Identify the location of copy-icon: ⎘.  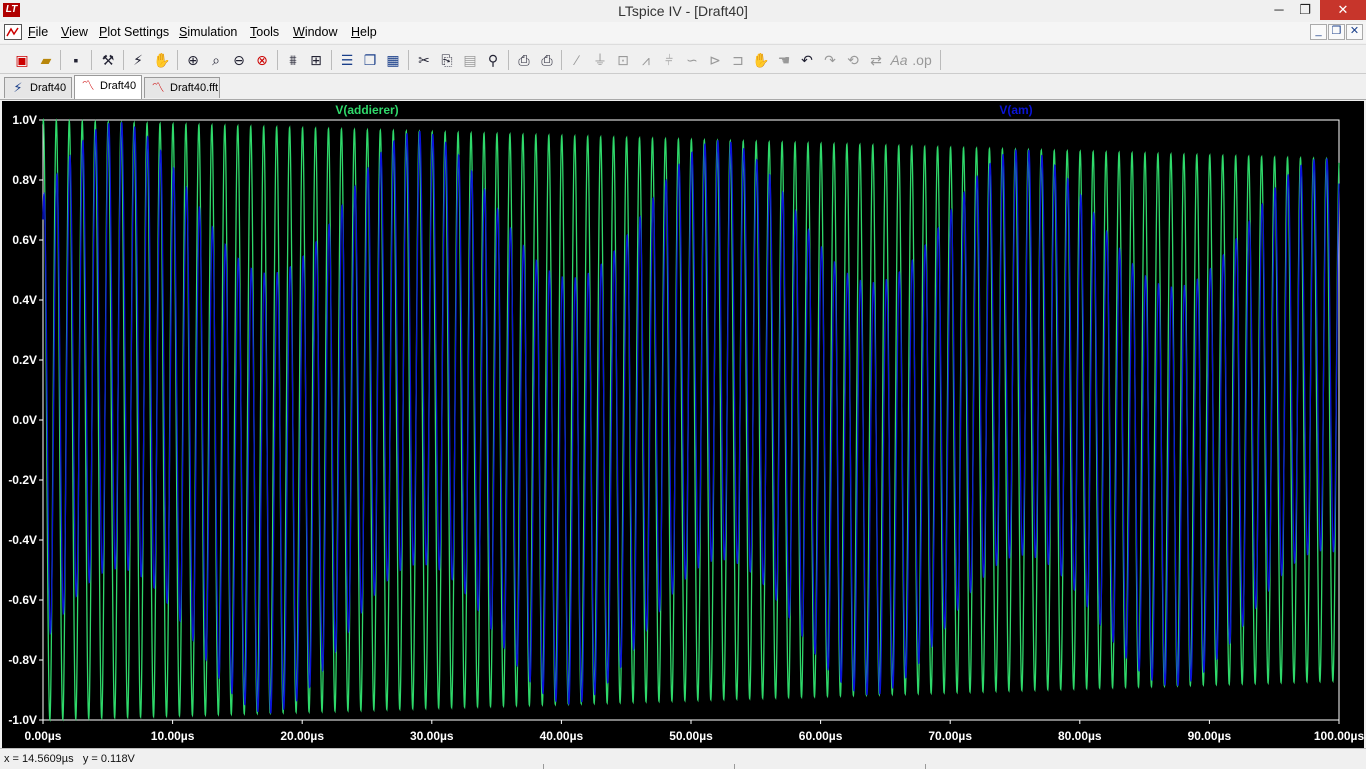
(447, 60).